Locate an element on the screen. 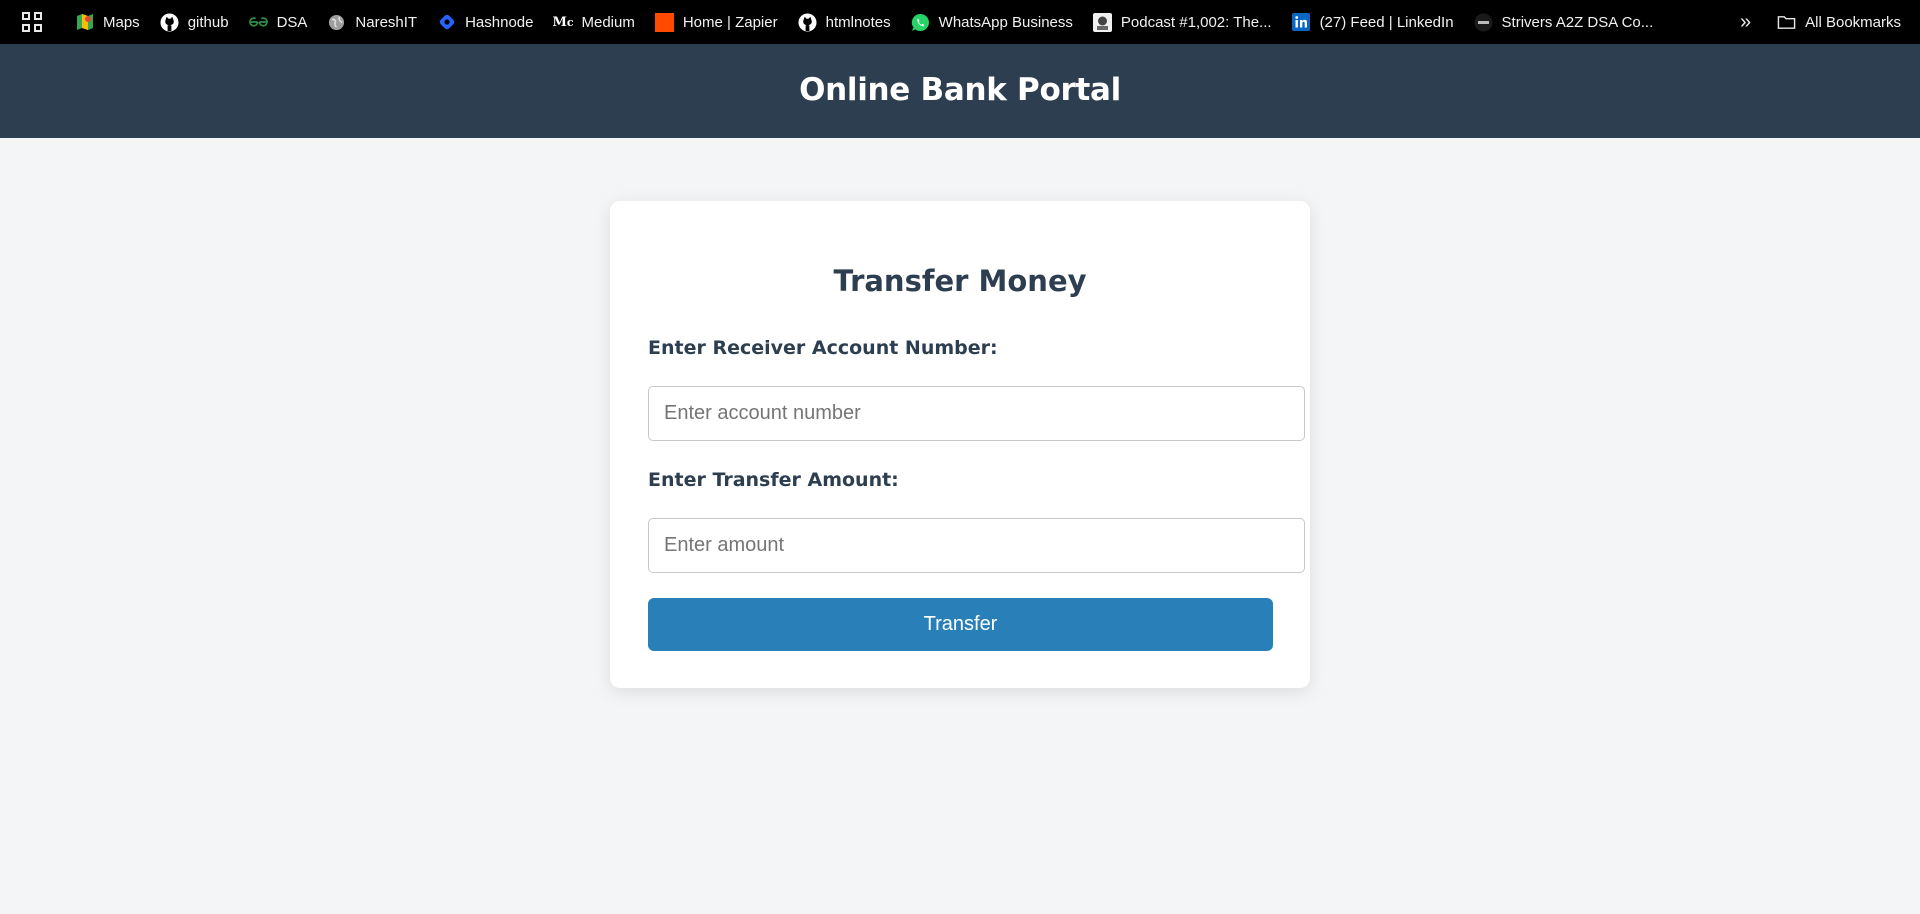 The width and height of the screenshot is (1920, 914). bookmark-label: htmlnotes is located at coordinates (858, 22).